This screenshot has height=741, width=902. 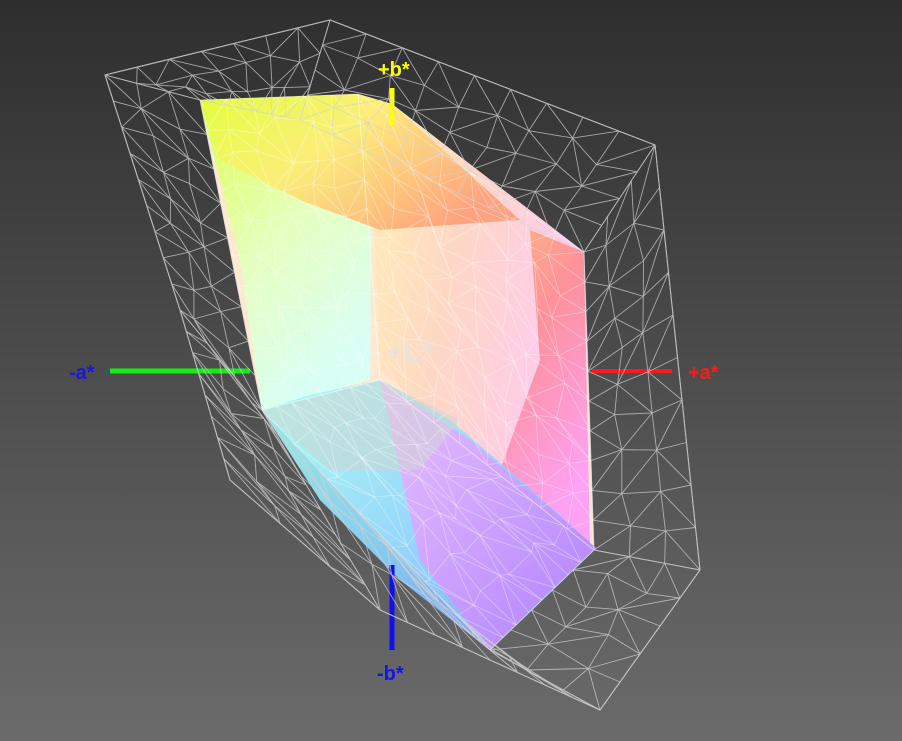 What do you see at coordinates (410, 352) in the screenshot?
I see `label-plus-l: +L*` at bounding box center [410, 352].